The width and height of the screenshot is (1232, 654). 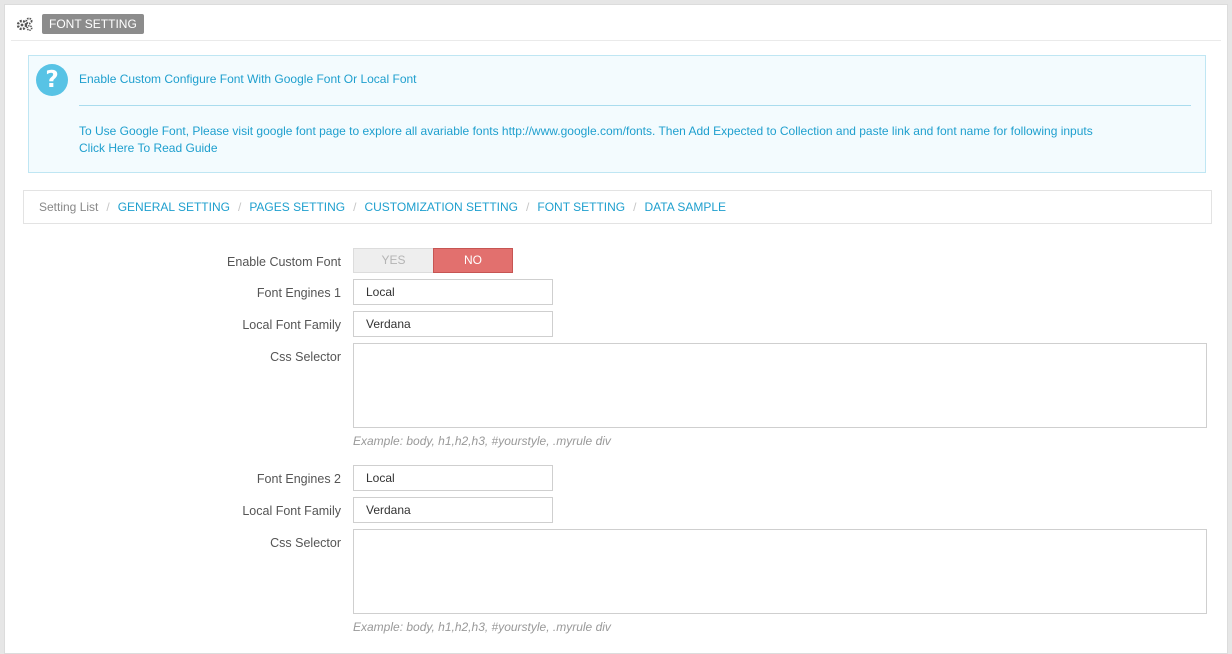 What do you see at coordinates (780, 571) in the screenshot?
I see `css-selector-2-textarea` at bounding box center [780, 571].